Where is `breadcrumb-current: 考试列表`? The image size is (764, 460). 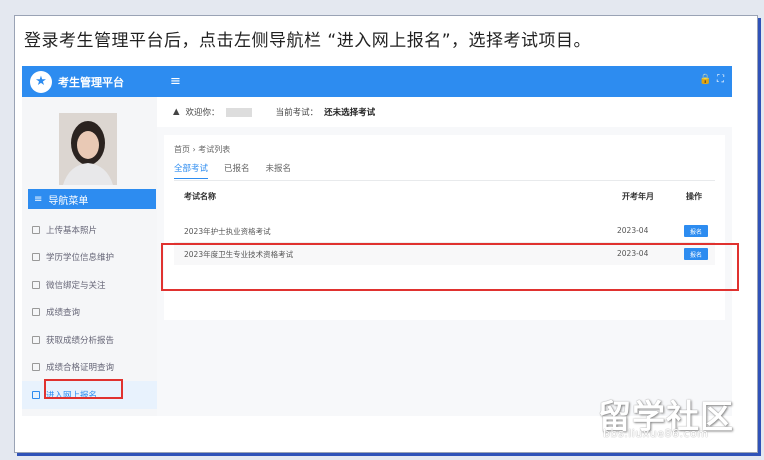
breadcrumb-current: 考试列表 is located at coordinates (214, 149).